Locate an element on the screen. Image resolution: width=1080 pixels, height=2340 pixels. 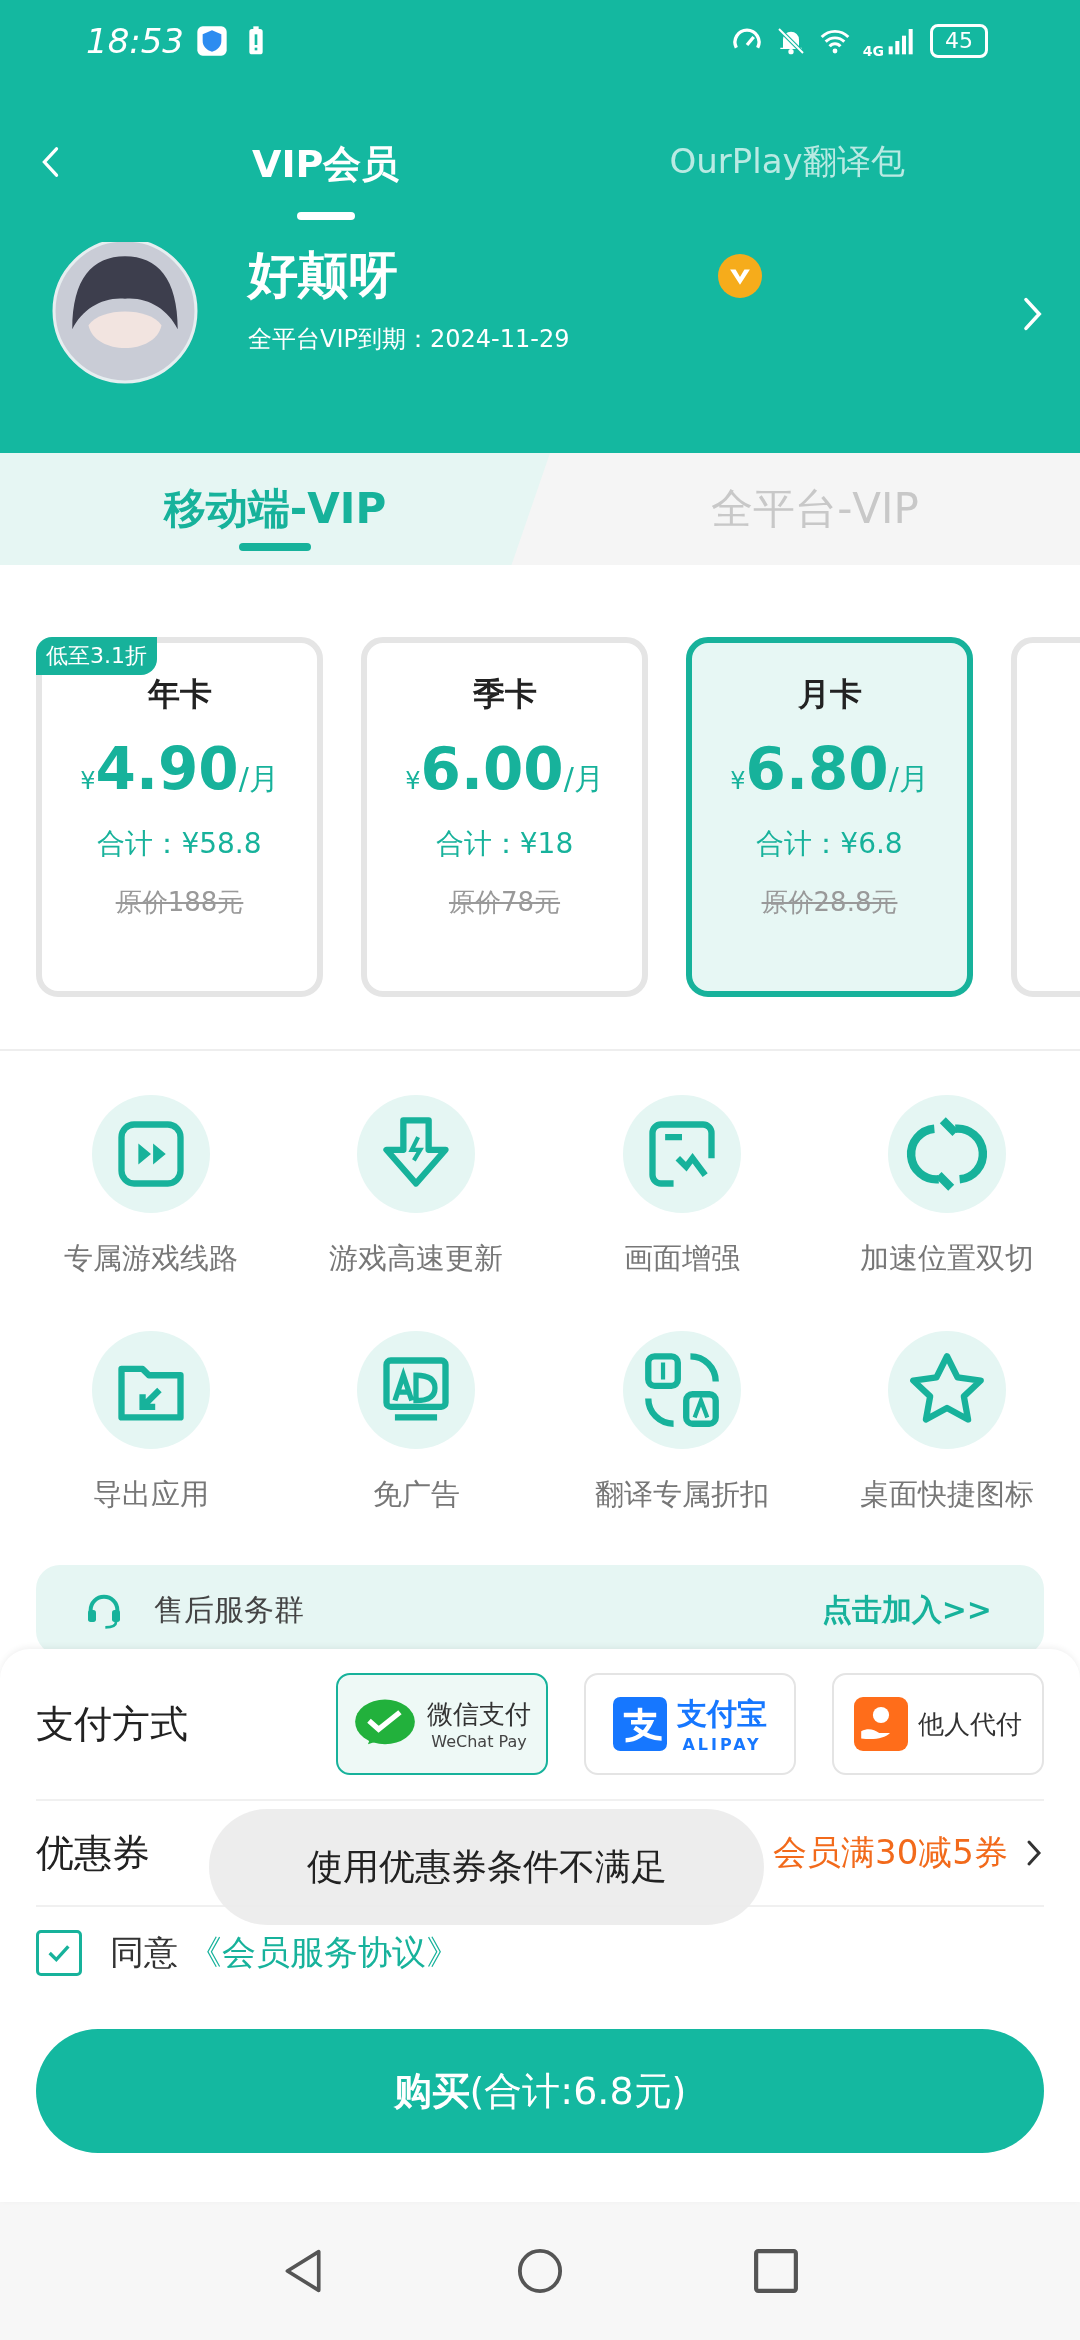
payment-option: 他人代付 is located at coordinates (938, 1724).